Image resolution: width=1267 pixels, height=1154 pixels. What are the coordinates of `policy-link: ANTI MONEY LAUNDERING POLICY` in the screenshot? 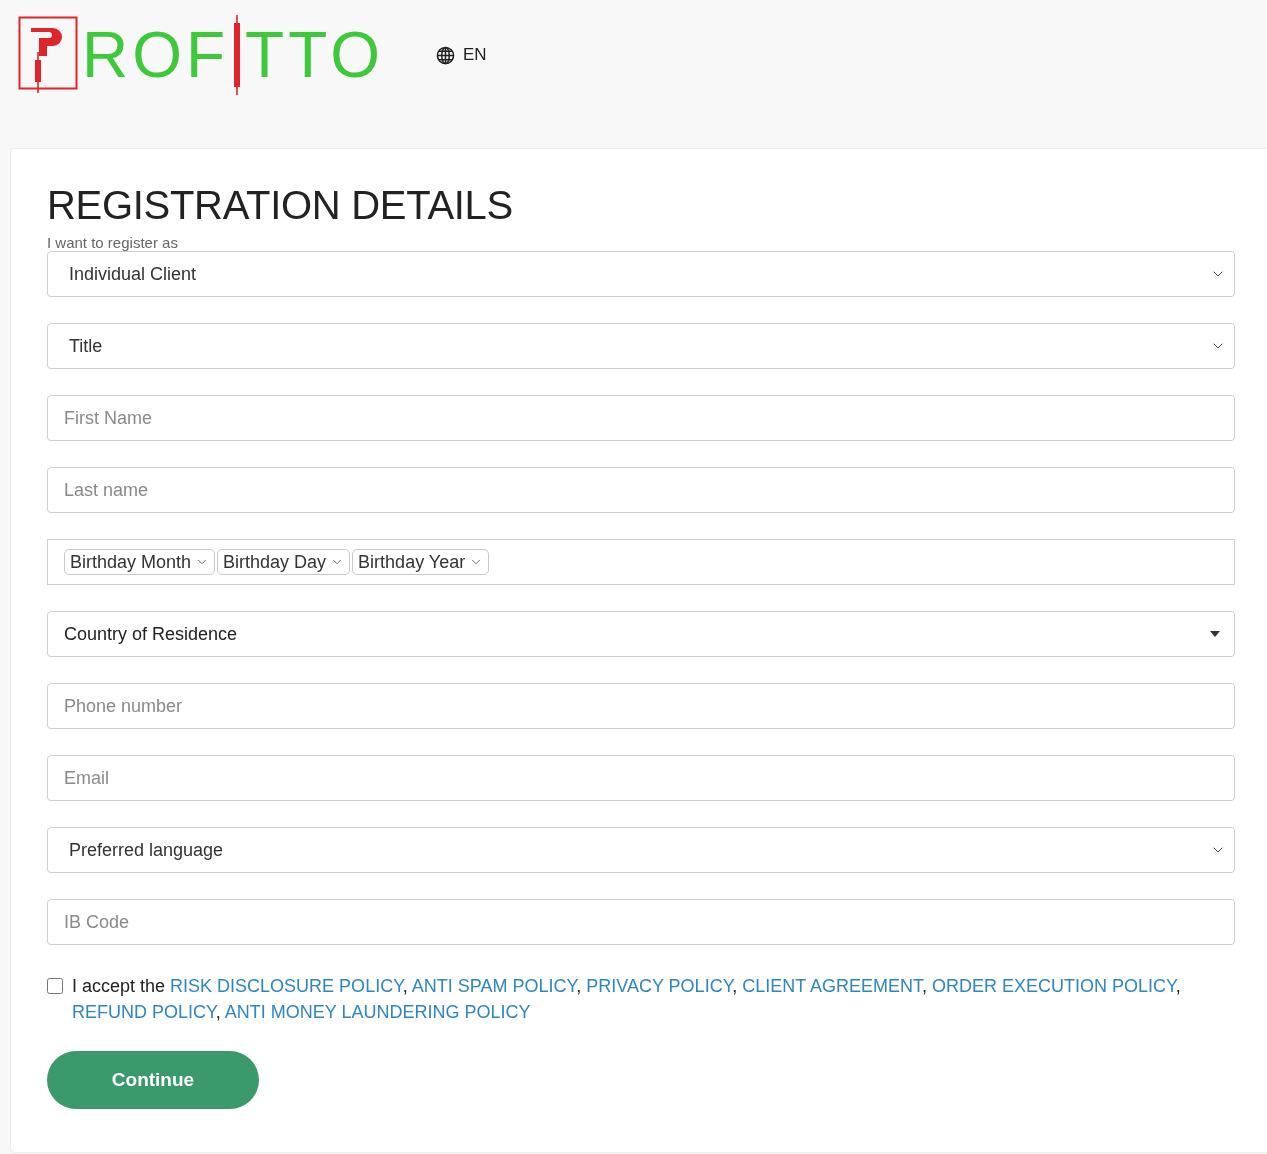 It's located at (377, 1012).